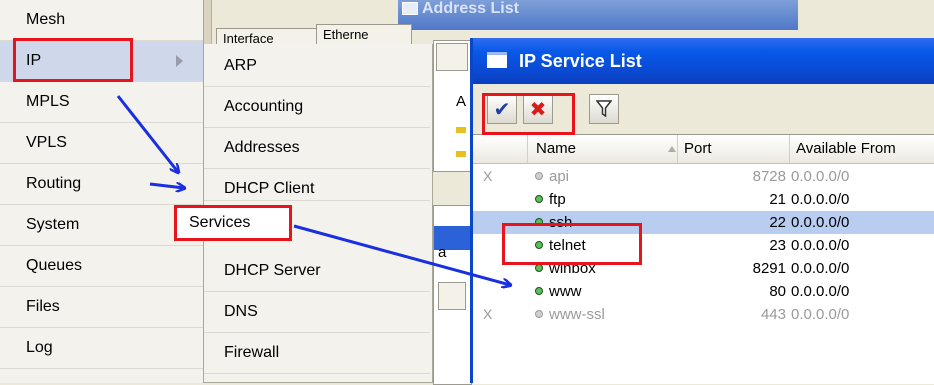 This screenshot has height=385, width=934. Describe the element at coordinates (565, 291) in the screenshot. I see `service-name: www` at that location.